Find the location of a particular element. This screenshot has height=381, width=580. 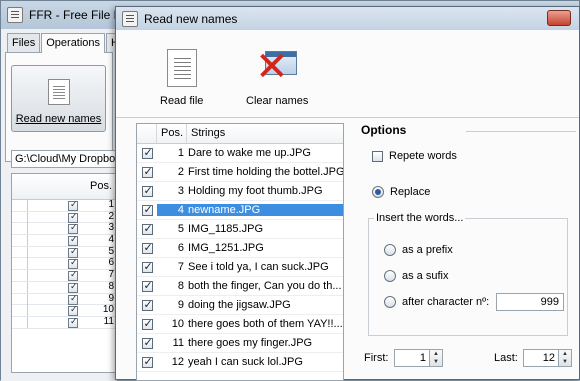

list-item: 1Dare to wake me up.JPG is located at coordinates (240, 153).